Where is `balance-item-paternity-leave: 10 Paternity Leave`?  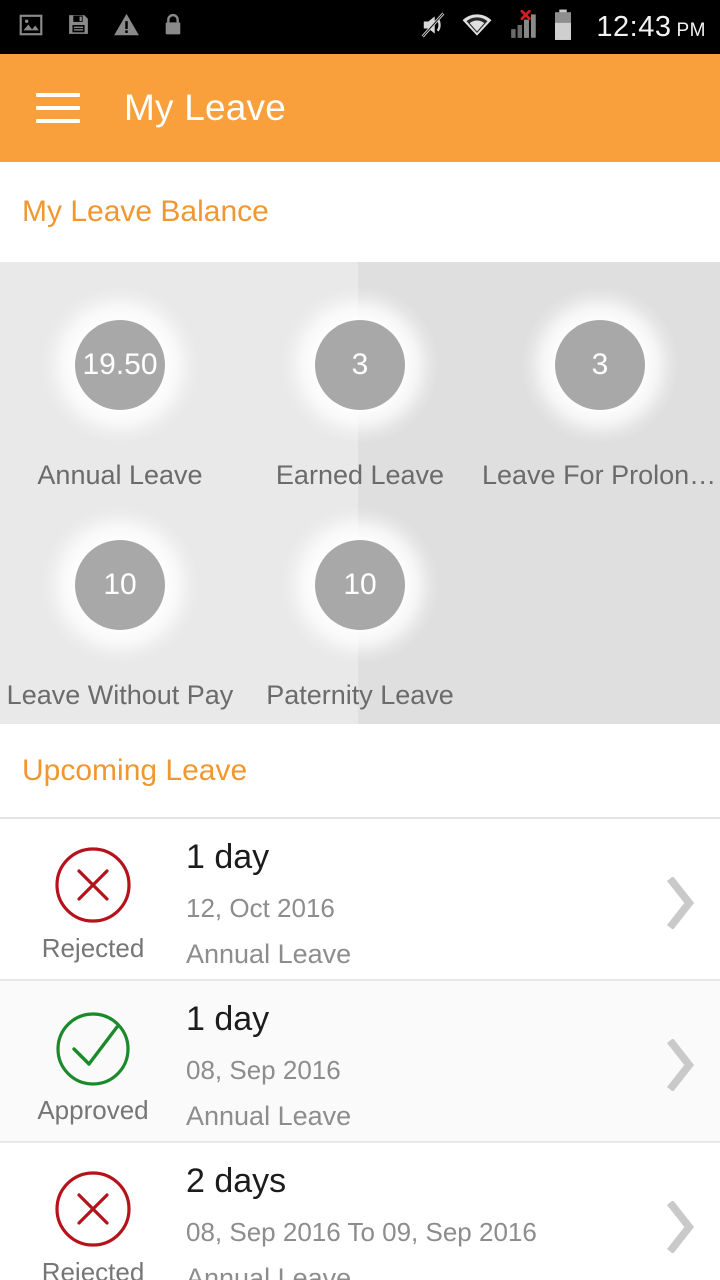
balance-item-paternity-leave: 10 Paternity Leave is located at coordinates (360, 610).